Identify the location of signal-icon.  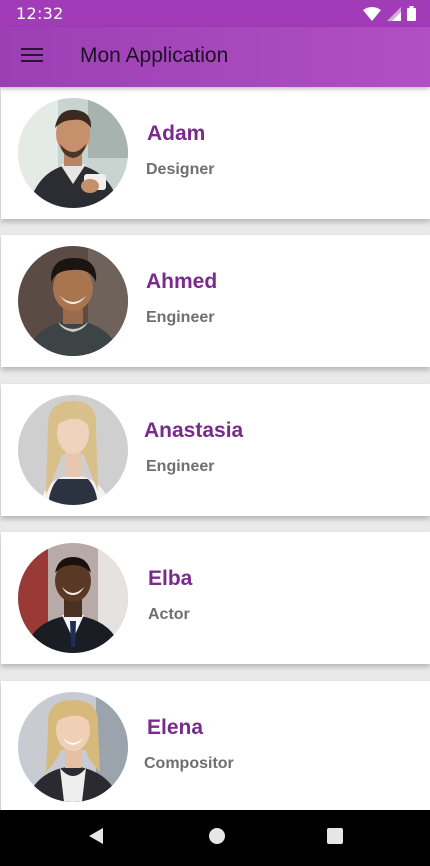
(394, 13).